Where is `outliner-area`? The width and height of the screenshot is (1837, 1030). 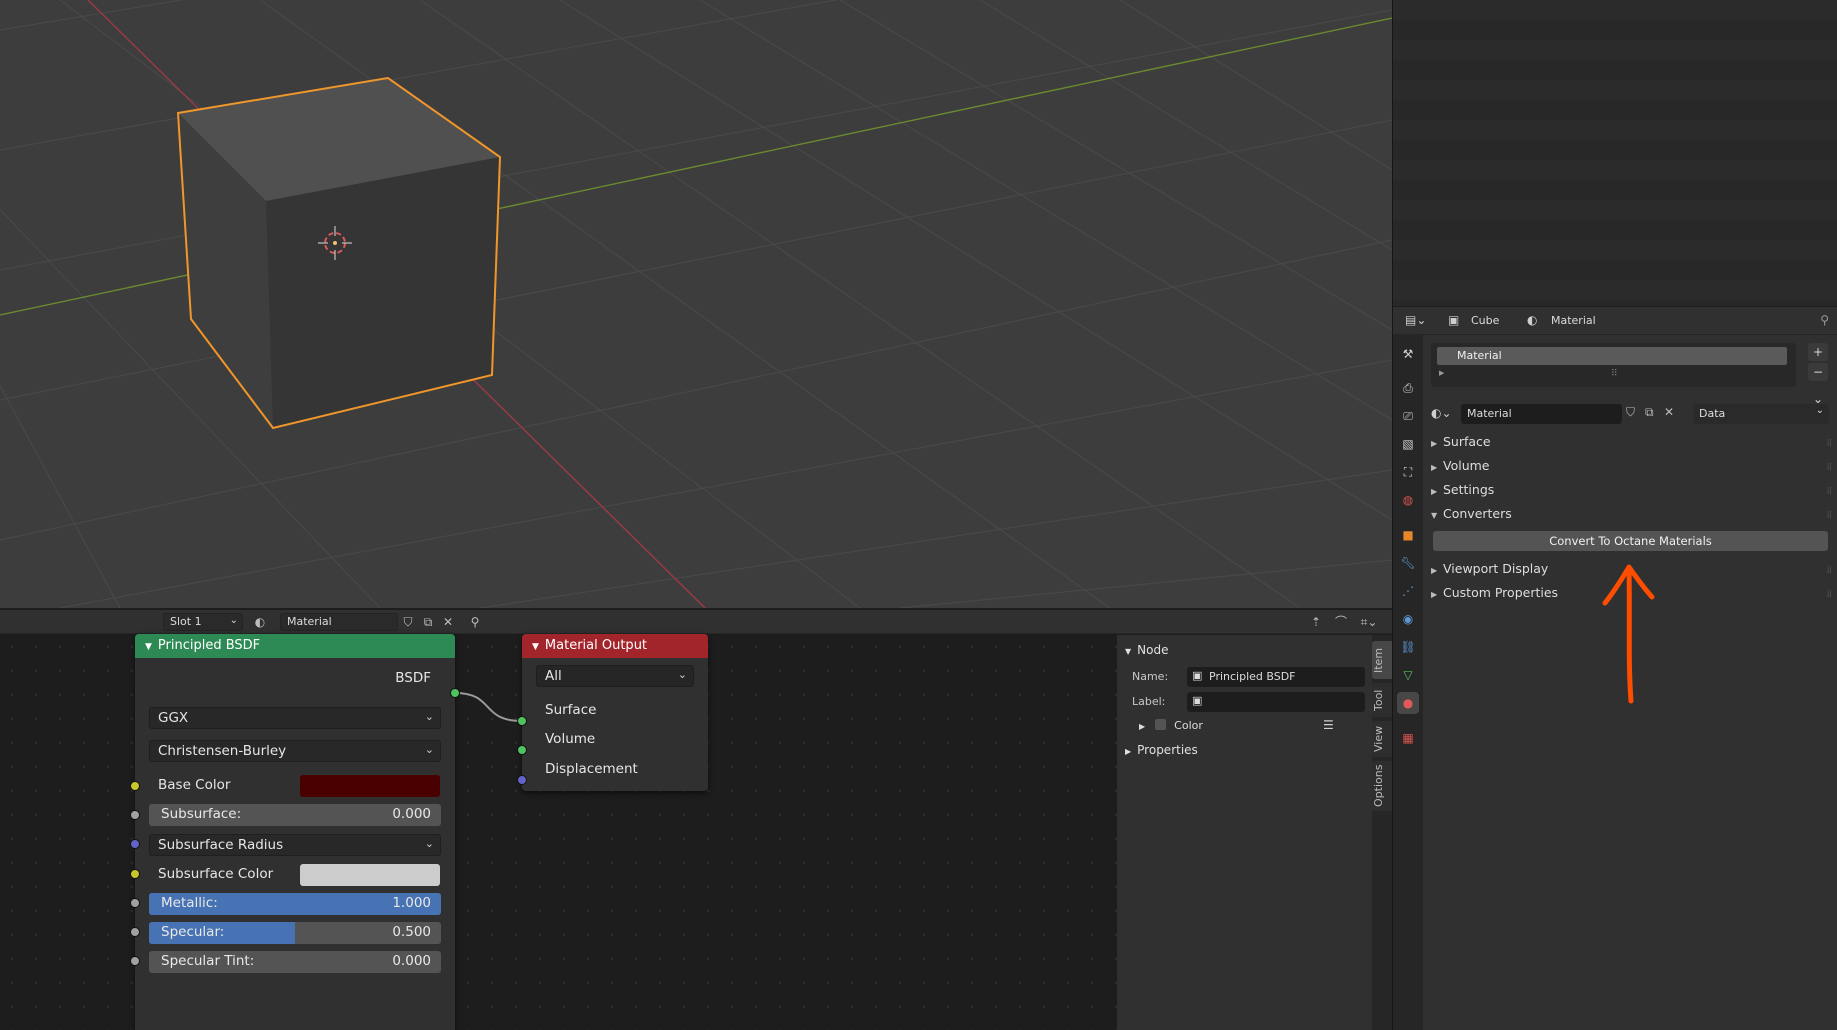 outliner-area is located at coordinates (1615, 153).